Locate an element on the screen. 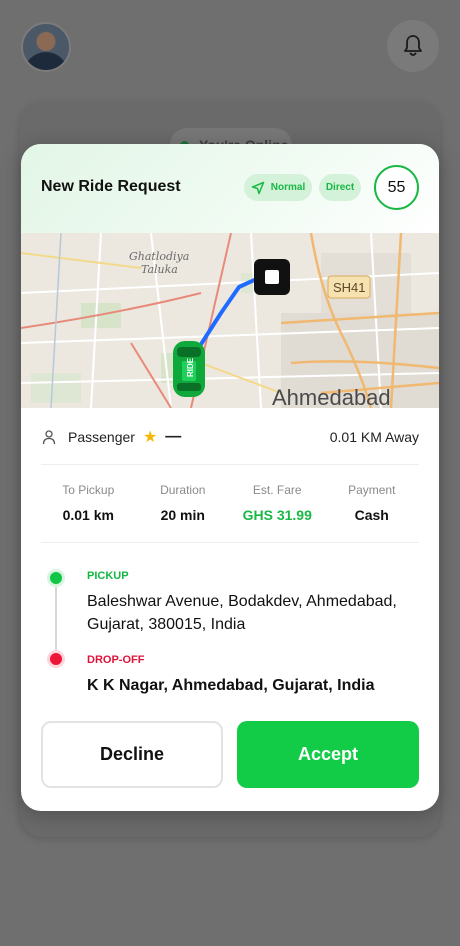 Image resolution: width=460 pixels, height=946 pixels. countdown-timer: 55 is located at coordinates (396, 187).